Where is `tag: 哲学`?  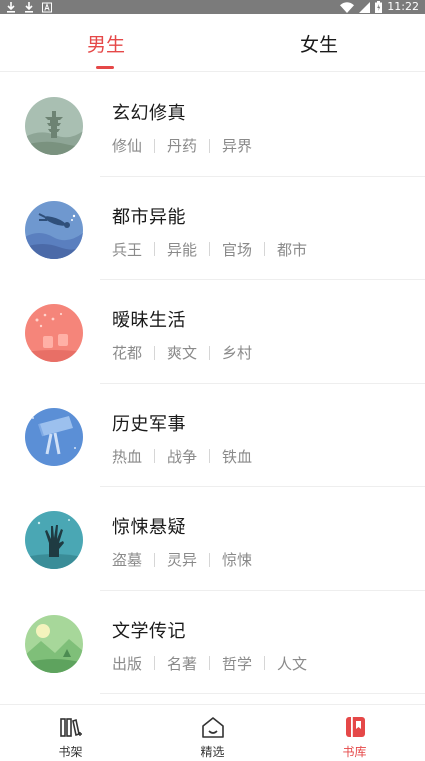
tag: 哲学 is located at coordinates (237, 663).